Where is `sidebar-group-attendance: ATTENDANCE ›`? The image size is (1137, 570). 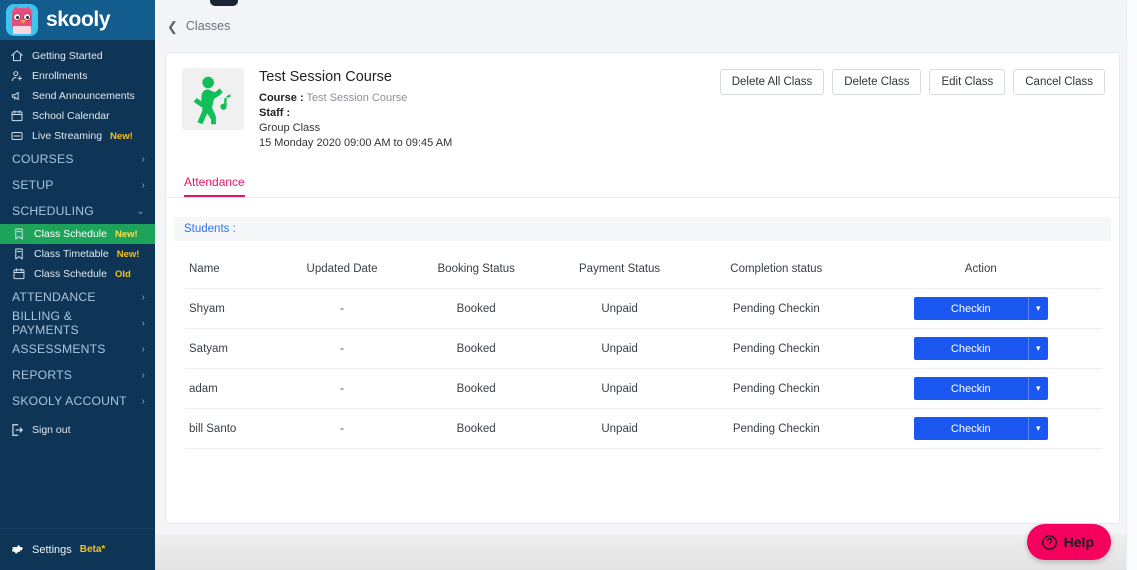
sidebar-group-attendance: ATTENDANCE › is located at coordinates (77, 297).